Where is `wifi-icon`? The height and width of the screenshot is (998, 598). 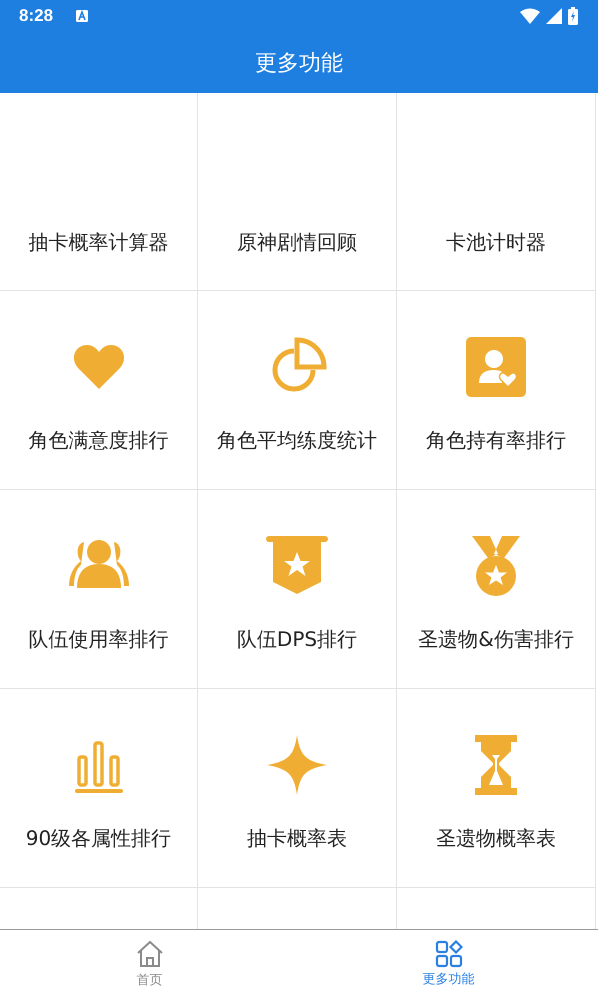
wifi-icon is located at coordinates (530, 16).